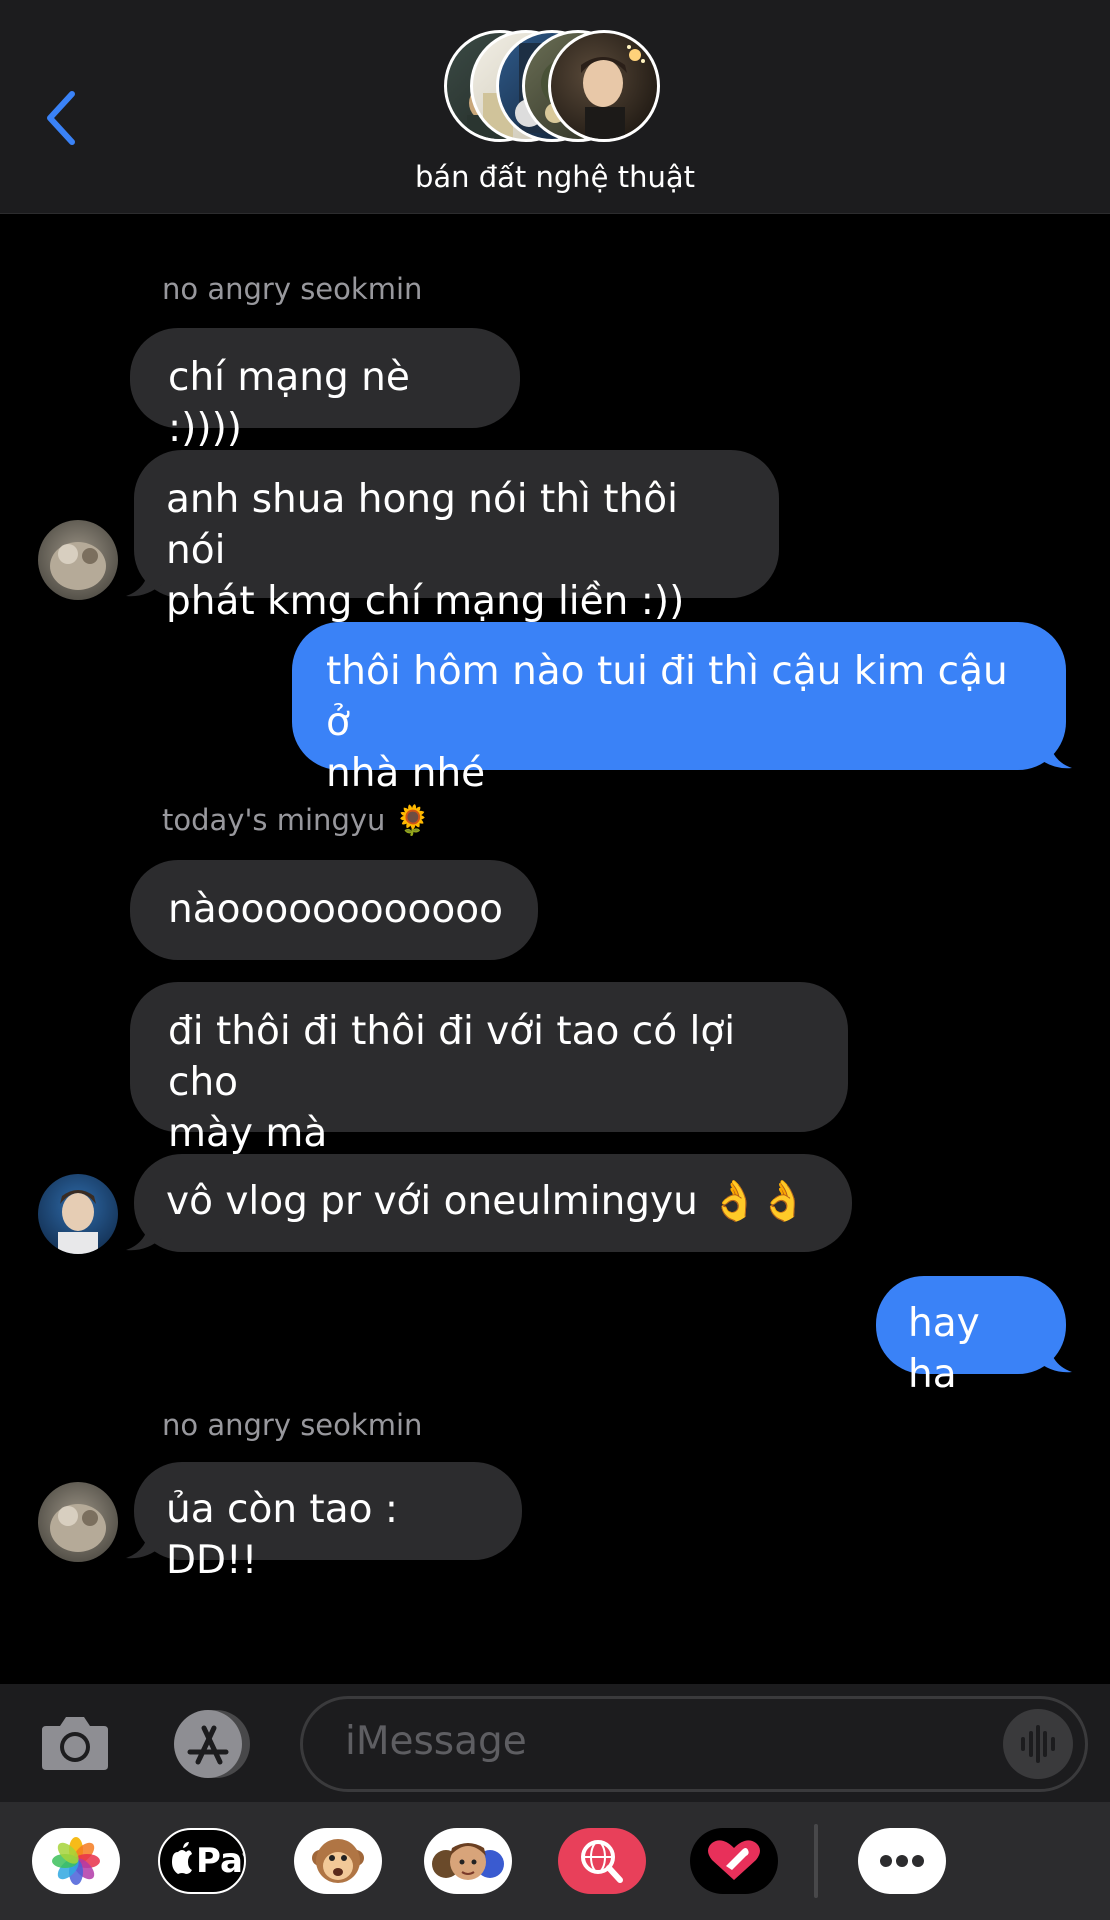  I want to click on message-text: hay ha, so click(944, 1349).